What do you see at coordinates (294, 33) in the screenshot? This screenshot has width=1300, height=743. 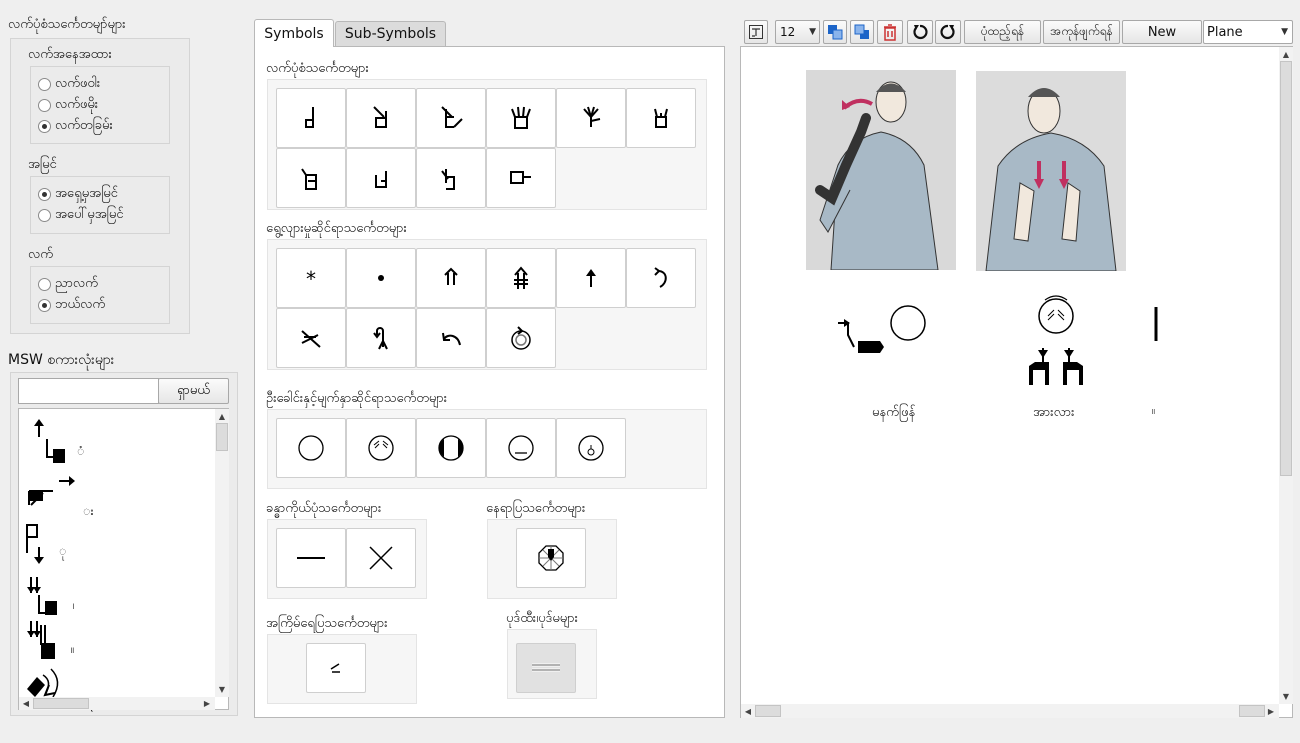 I see `tab-symbols: Symbols` at bounding box center [294, 33].